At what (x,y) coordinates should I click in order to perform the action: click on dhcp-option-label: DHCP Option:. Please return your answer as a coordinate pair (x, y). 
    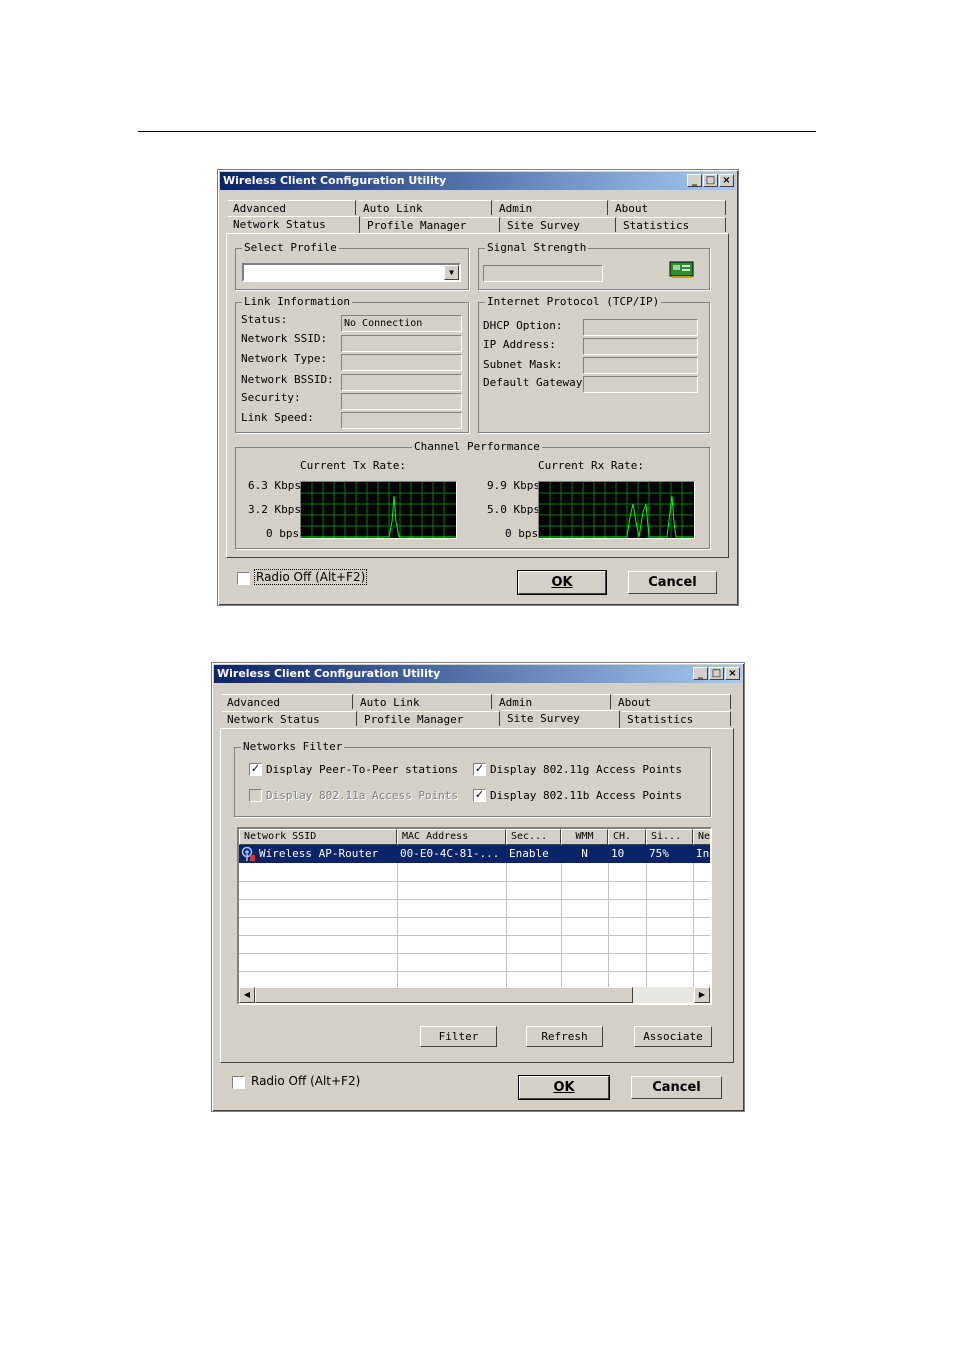
    Looking at the image, I should click on (523, 325).